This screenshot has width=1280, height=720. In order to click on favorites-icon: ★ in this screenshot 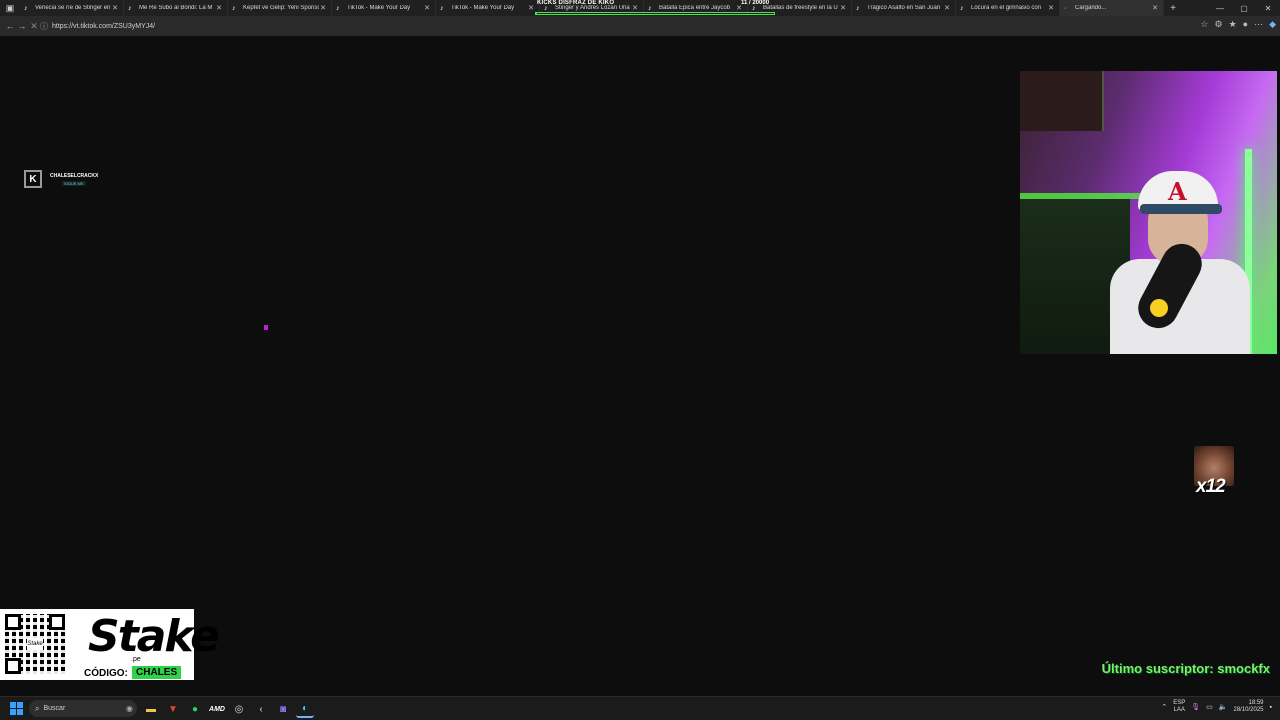, I will do `click(1233, 24)`.